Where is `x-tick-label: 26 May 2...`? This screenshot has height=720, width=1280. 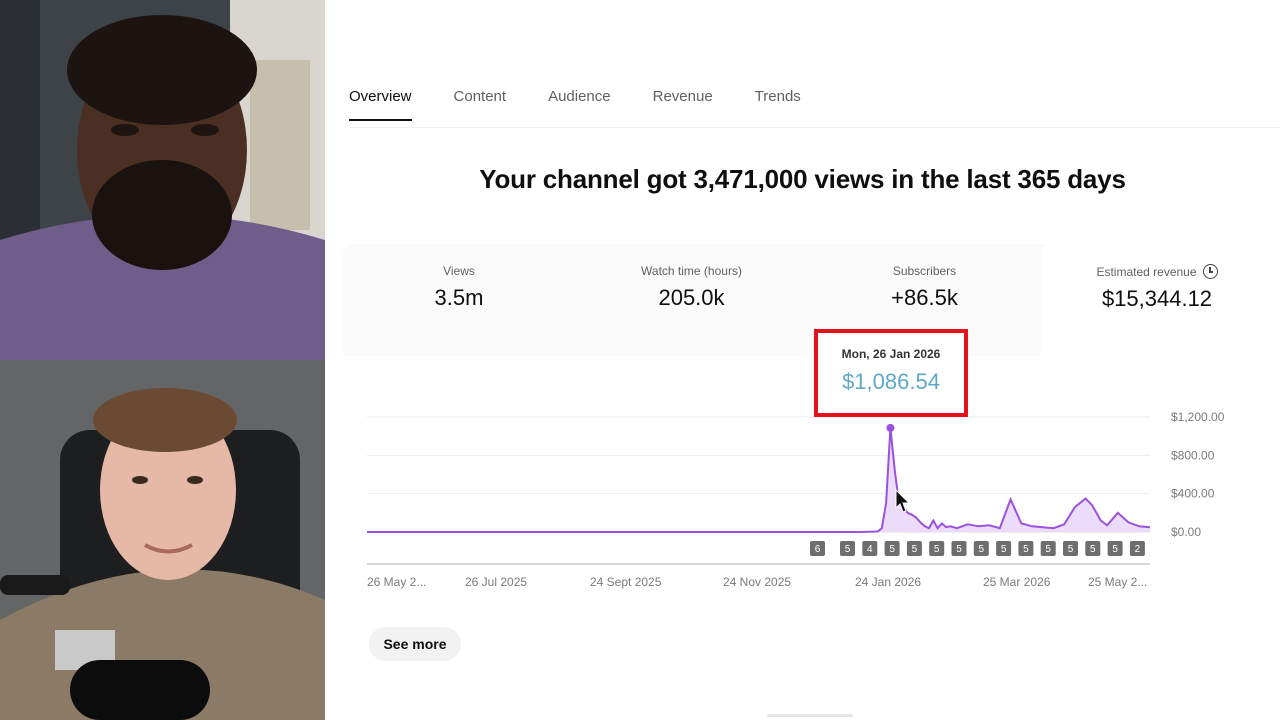
x-tick-label: 26 May 2... is located at coordinates (396, 582).